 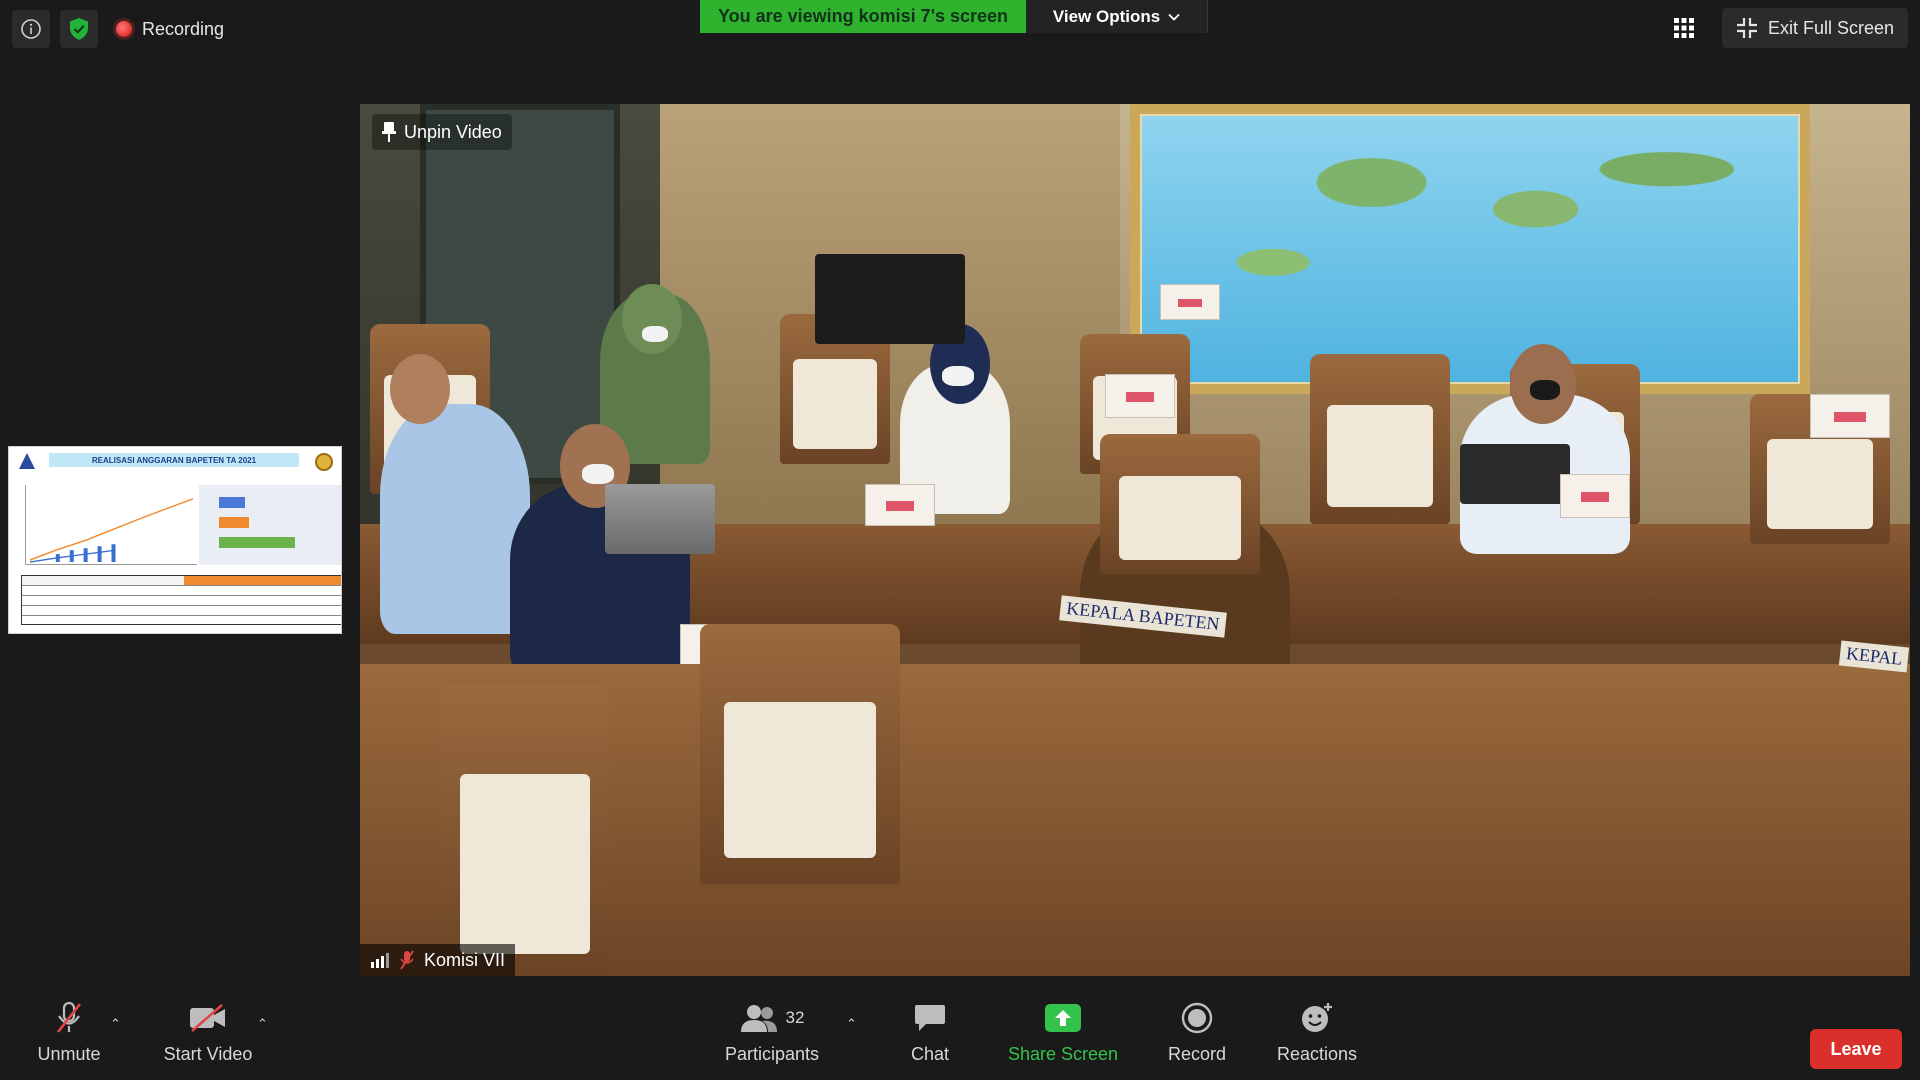 What do you see at coordinates (795, 1017) in the screenshot?
I see `participants-count: 32` at bounding box center [795, 1017].